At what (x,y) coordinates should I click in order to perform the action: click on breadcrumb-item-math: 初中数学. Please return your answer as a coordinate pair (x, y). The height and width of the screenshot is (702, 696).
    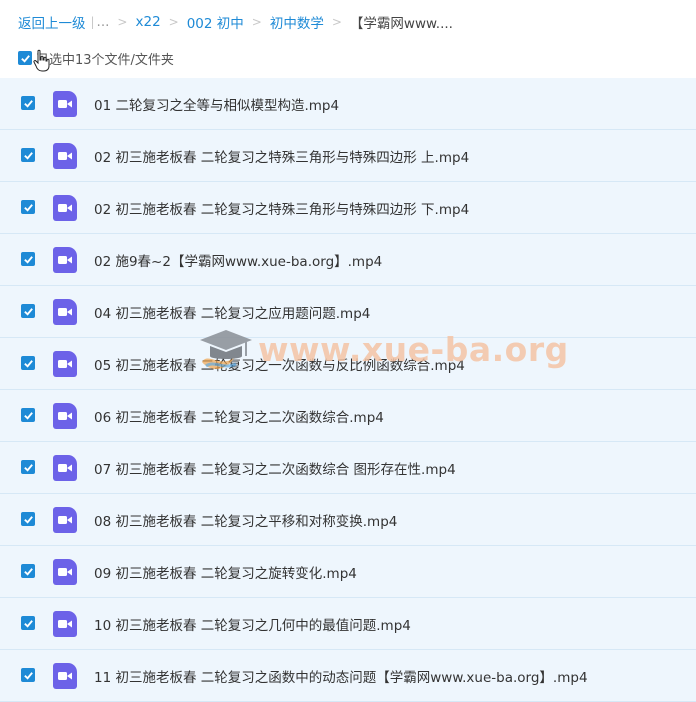
    Looking at the image, I should click on (297, 22).